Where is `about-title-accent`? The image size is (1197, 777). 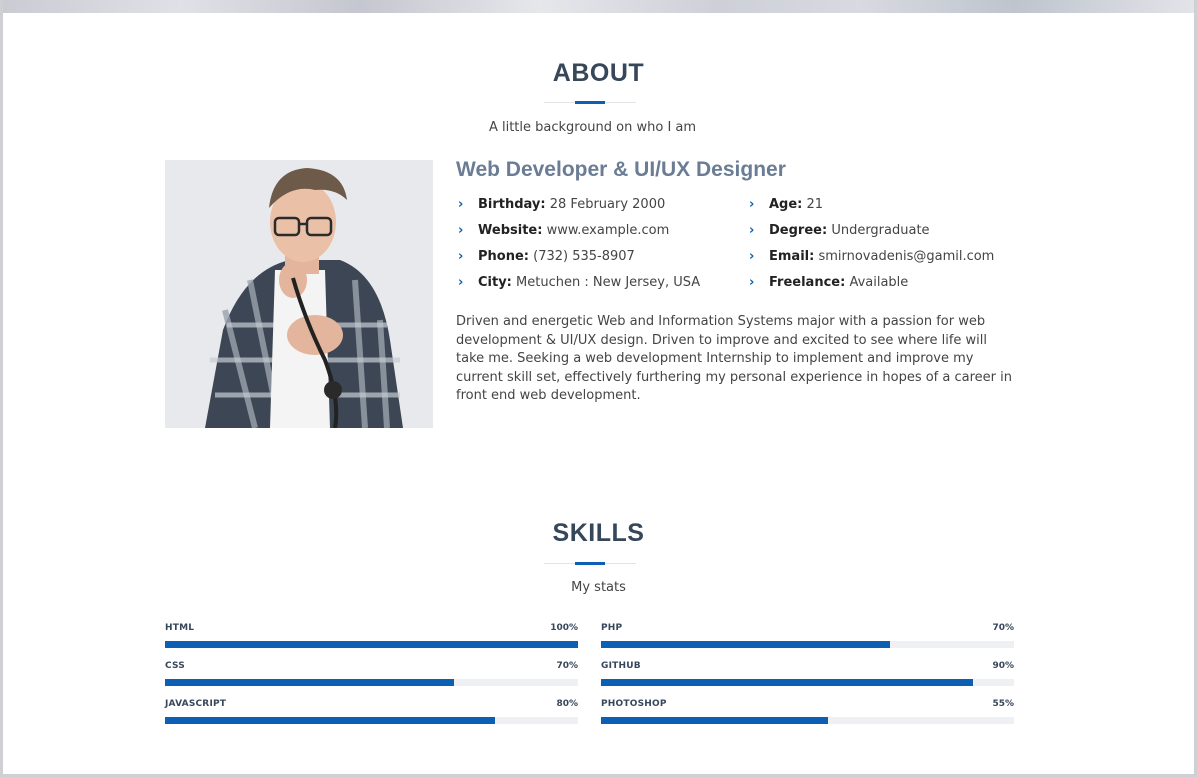
about-title-accent is located at coordinates (590, 102).